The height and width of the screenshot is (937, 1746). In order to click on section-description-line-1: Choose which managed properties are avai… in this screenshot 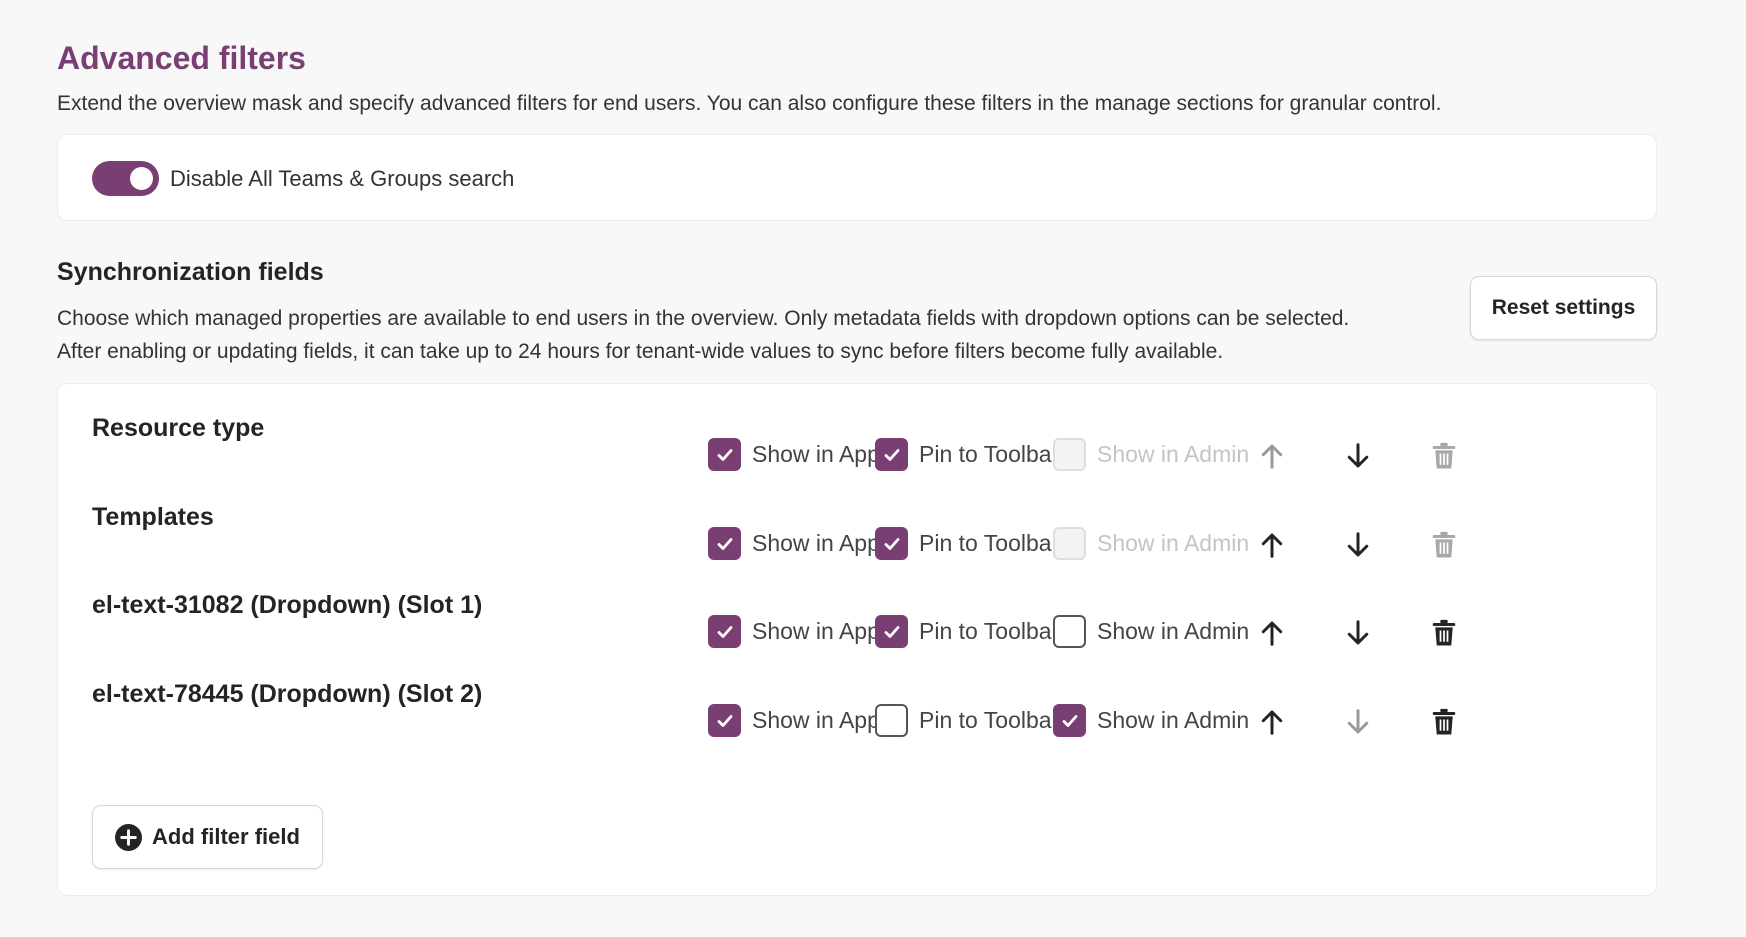, I will do `click(703, 318)`.